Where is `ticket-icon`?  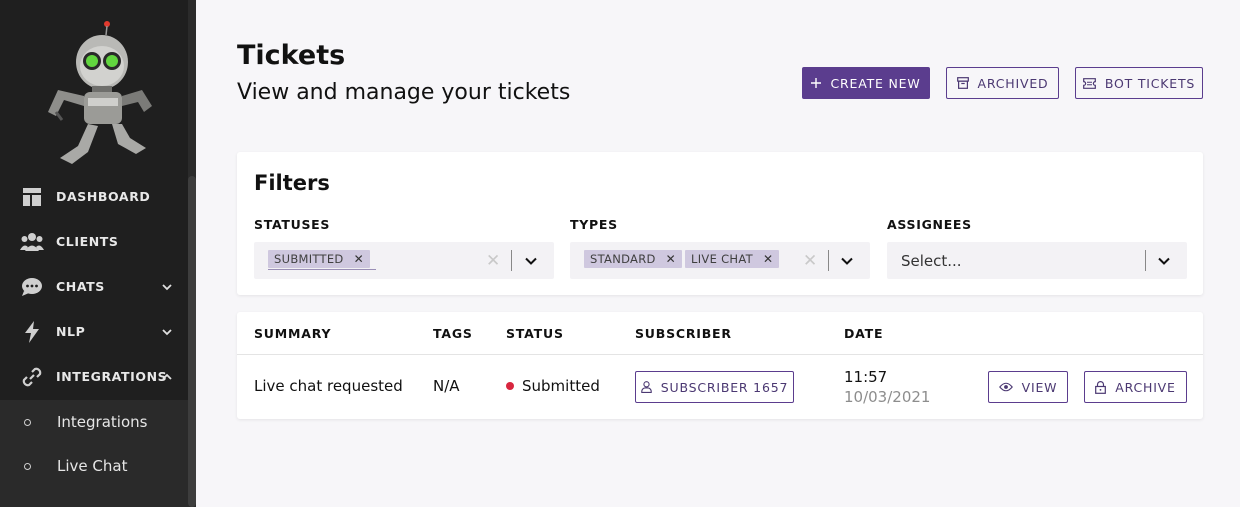
ticket-icon is located at coordinates (1089, 83).